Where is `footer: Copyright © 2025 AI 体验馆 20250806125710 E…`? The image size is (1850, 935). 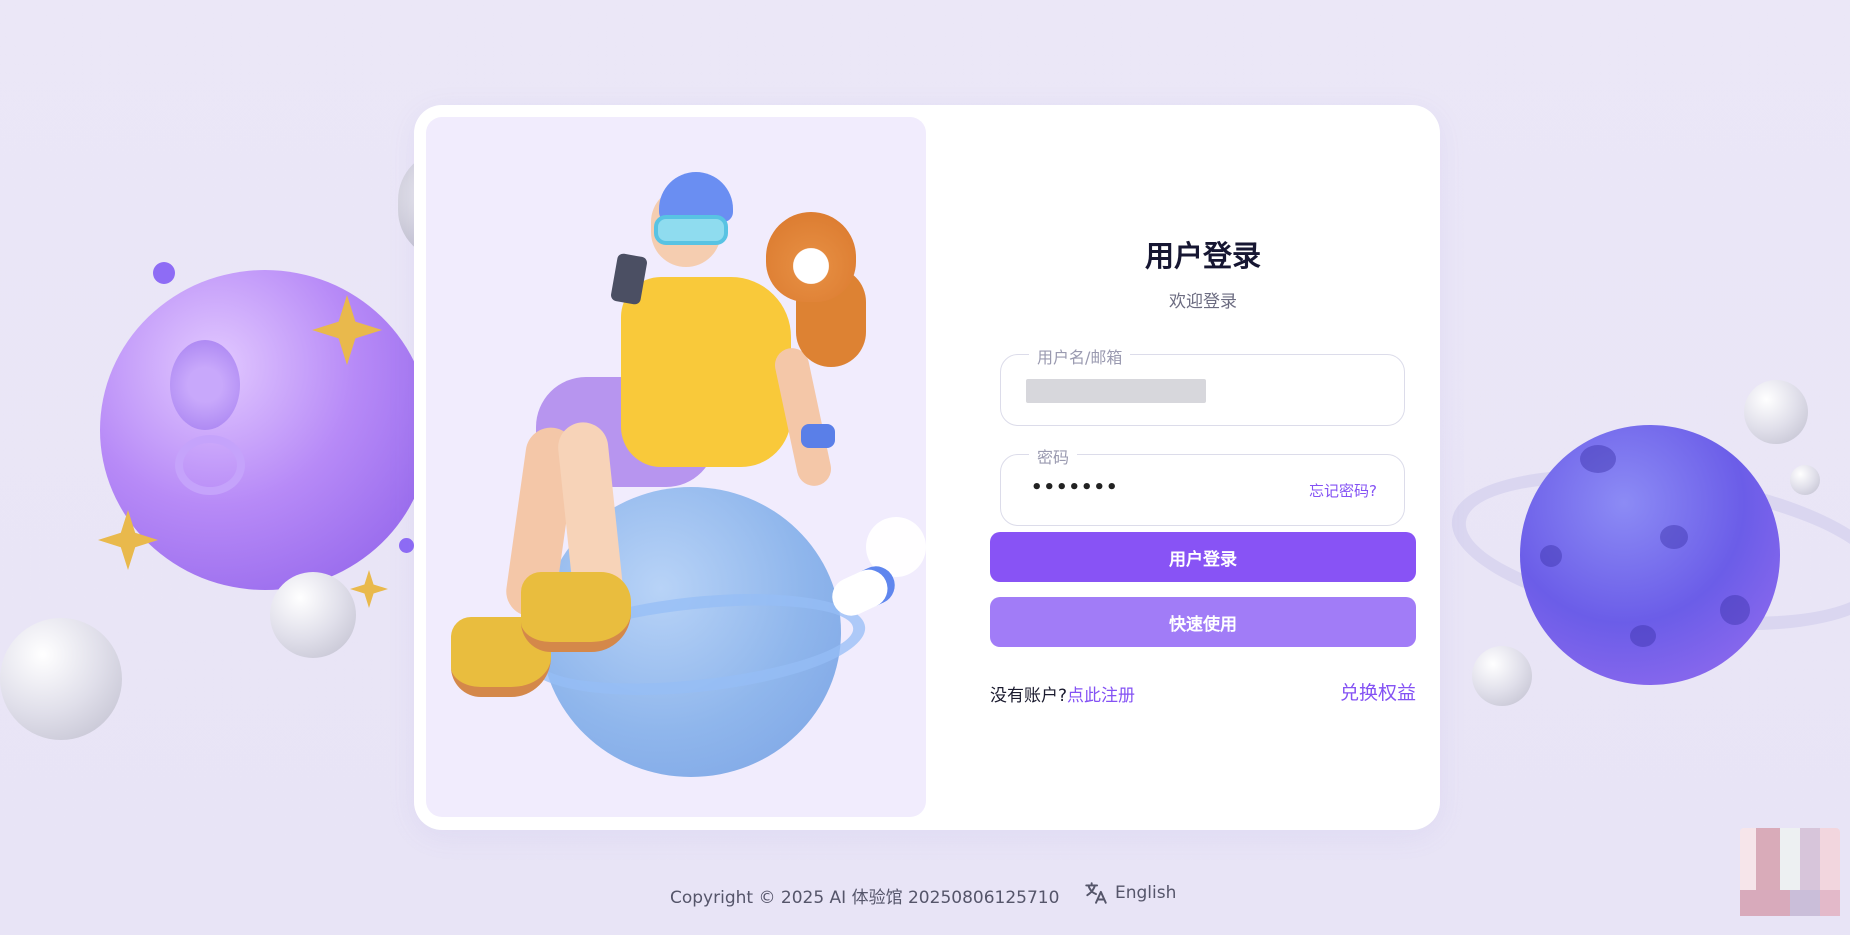 footer: Copyright © 2025 AI 体验馆 20250806125710 E… is located at coordinates (925, 894).